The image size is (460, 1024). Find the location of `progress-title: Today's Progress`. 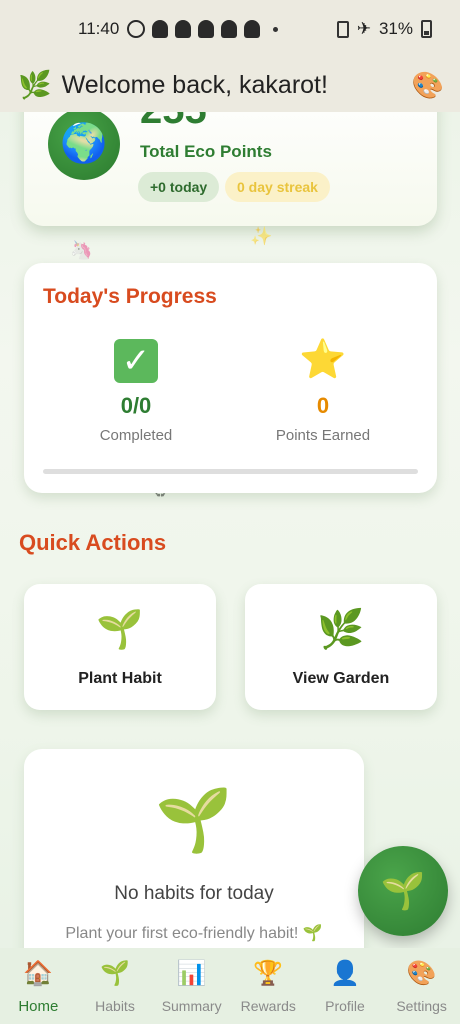

progress-title: Today's Progress is located at coordinates (130, 296).